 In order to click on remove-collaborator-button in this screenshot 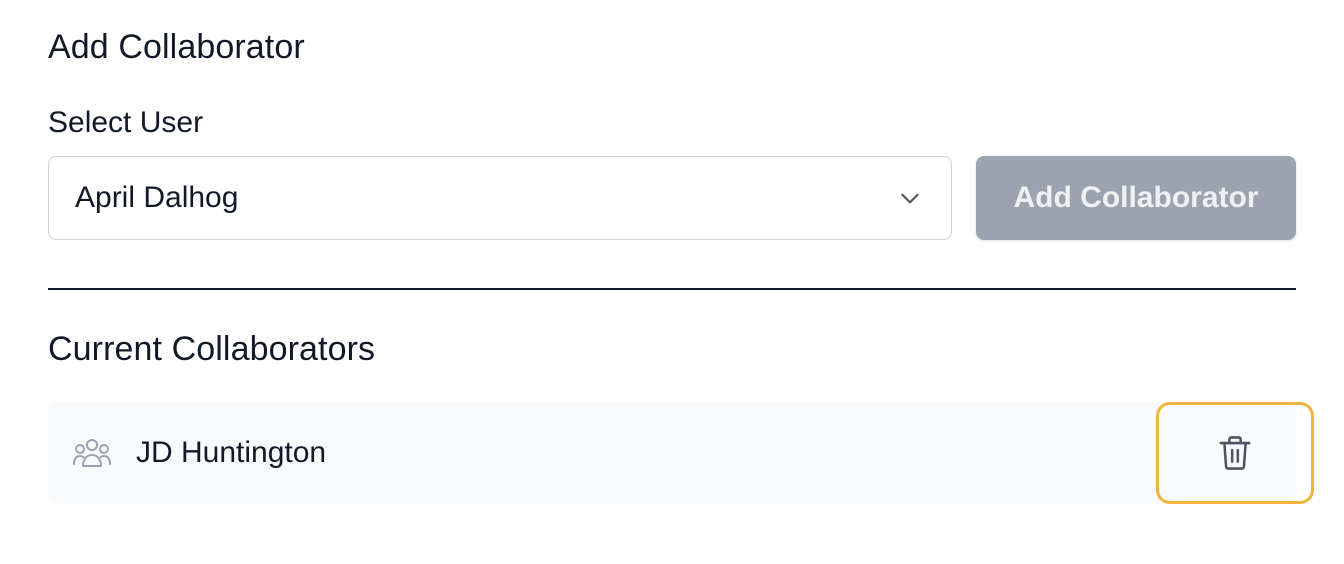, I will do `click(1235, 453)`.